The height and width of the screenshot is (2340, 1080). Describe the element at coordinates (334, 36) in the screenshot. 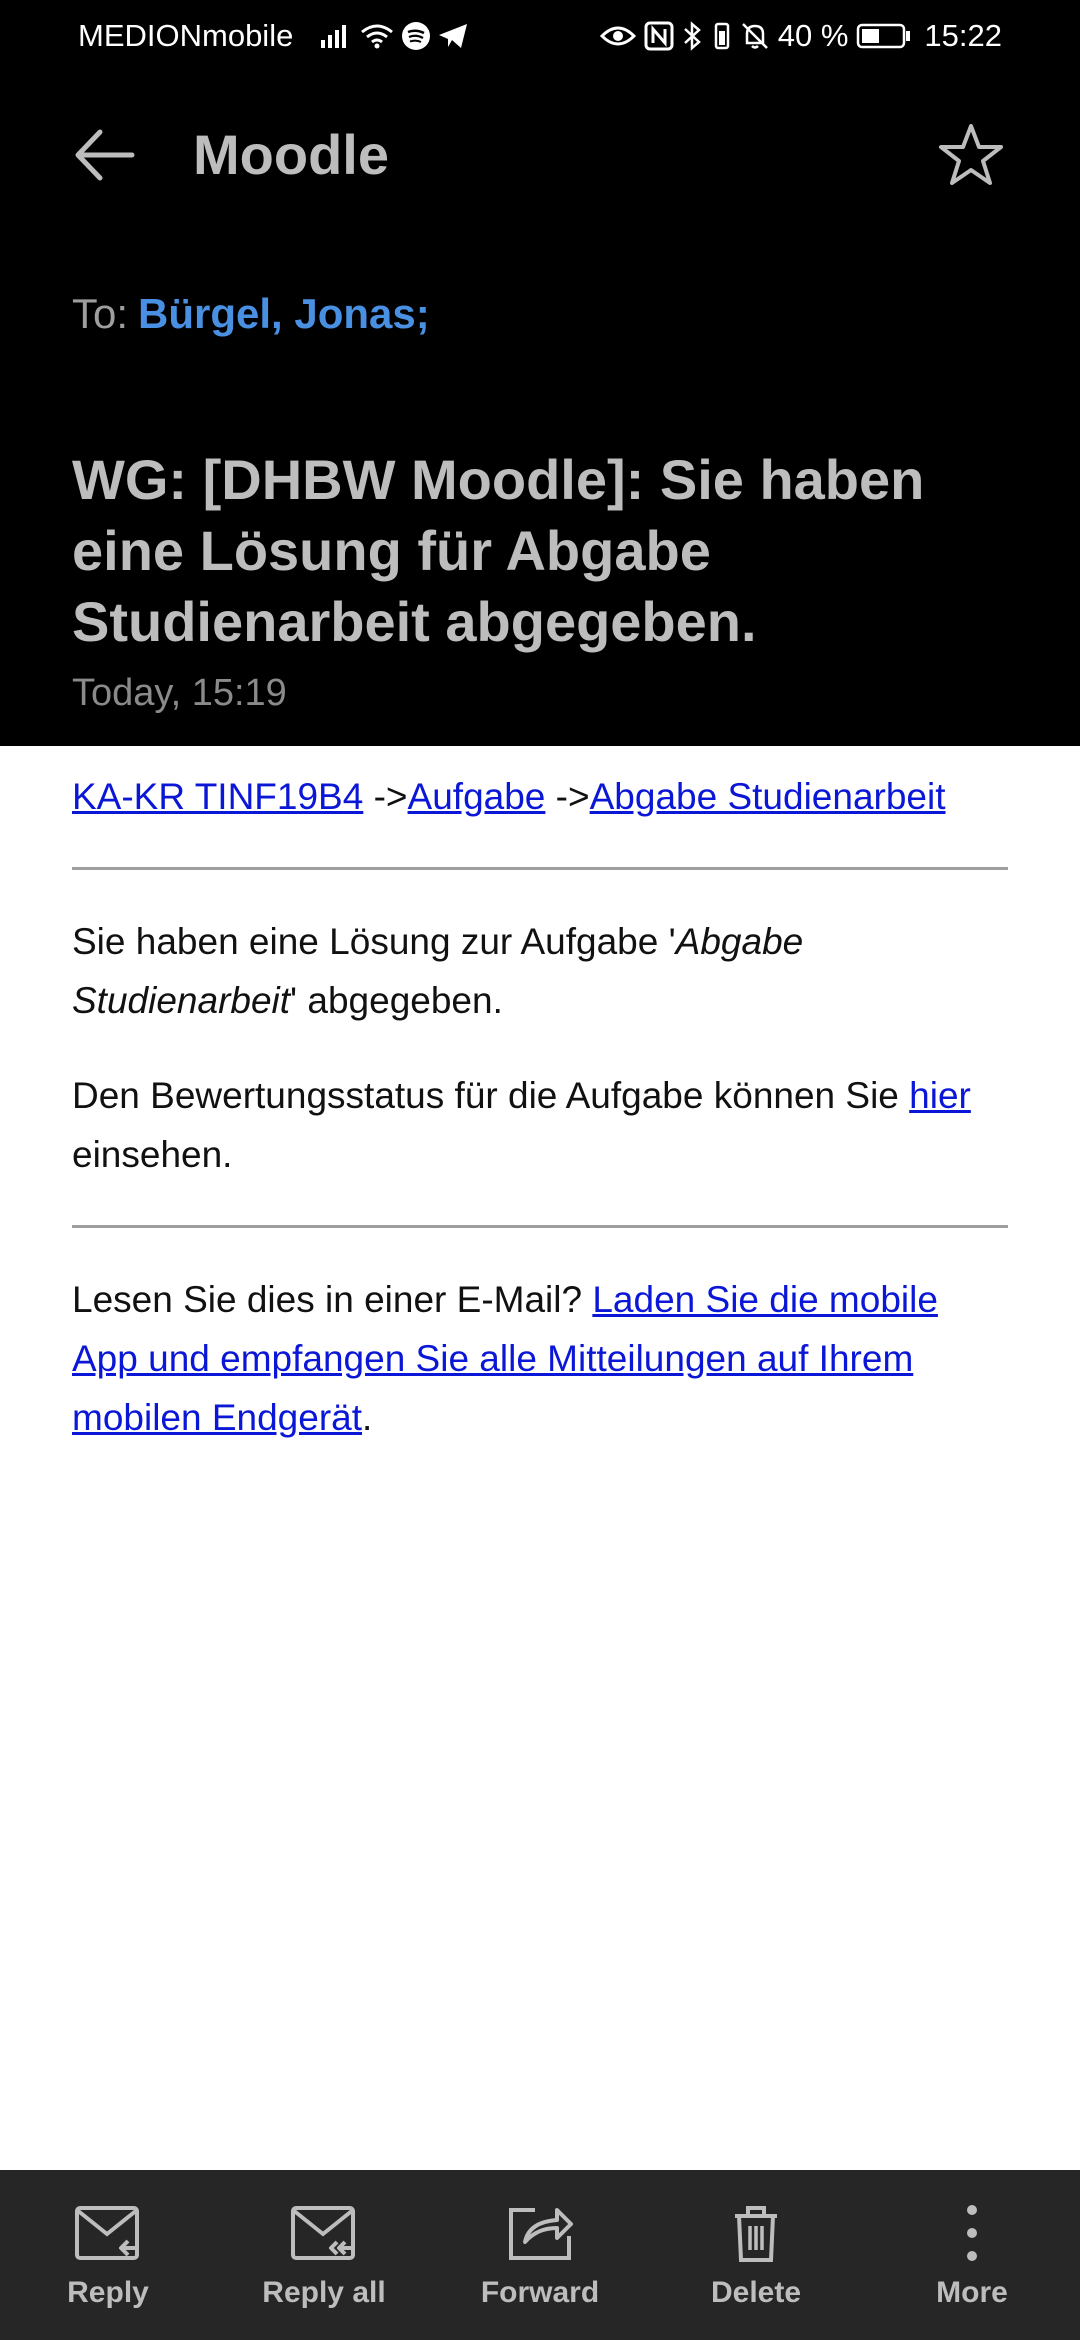

I see `signal-icon` at that location.